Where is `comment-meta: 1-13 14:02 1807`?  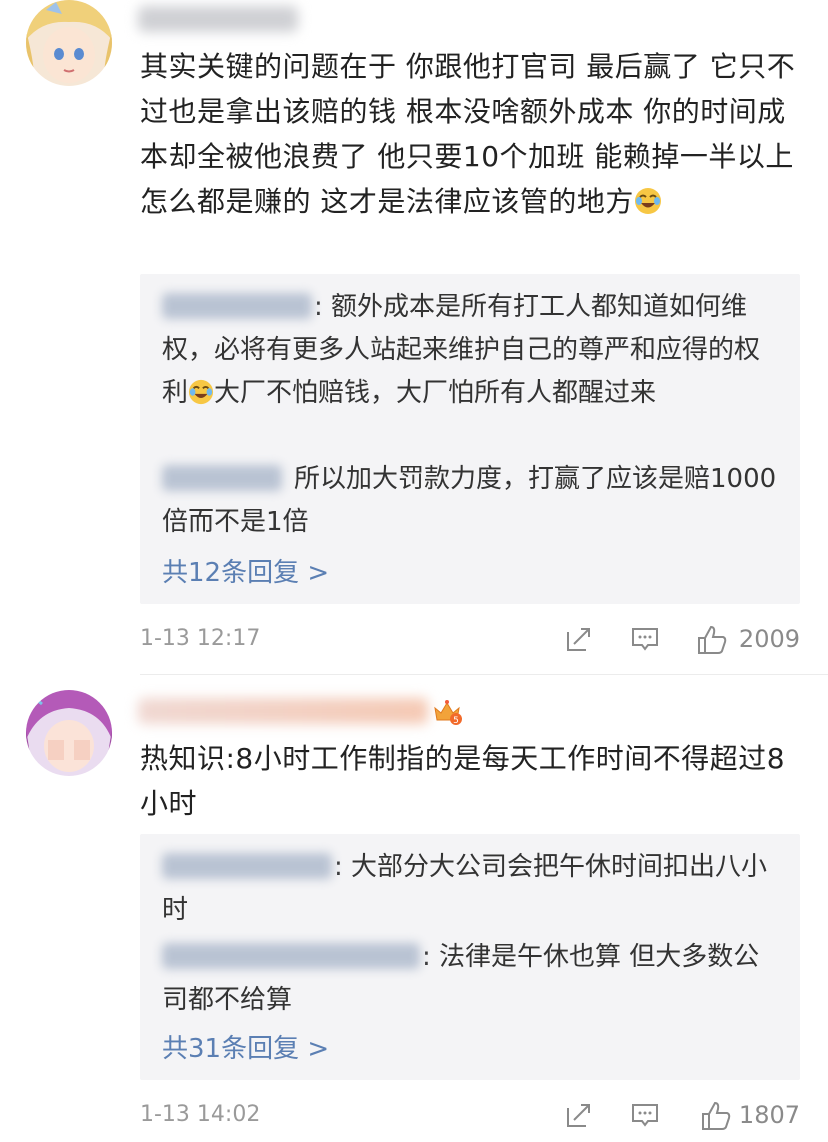 comment-meta: 1-13 14:02 1807 is located at coordinates (470, 1115).